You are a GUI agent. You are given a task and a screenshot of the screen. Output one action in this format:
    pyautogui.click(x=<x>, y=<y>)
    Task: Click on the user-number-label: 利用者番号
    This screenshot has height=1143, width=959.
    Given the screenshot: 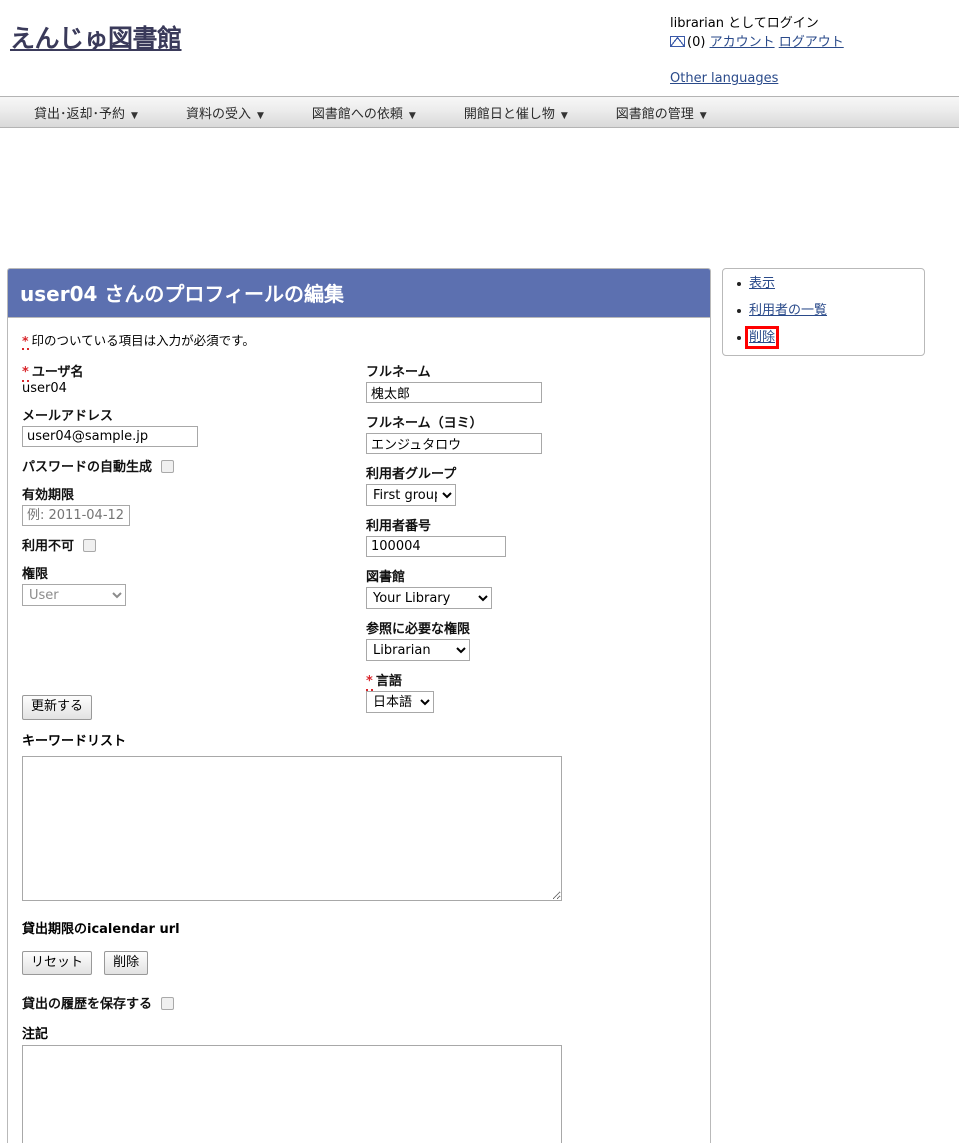 What is the action you would take?
    pyautogui.click(x=399, y=526)
    